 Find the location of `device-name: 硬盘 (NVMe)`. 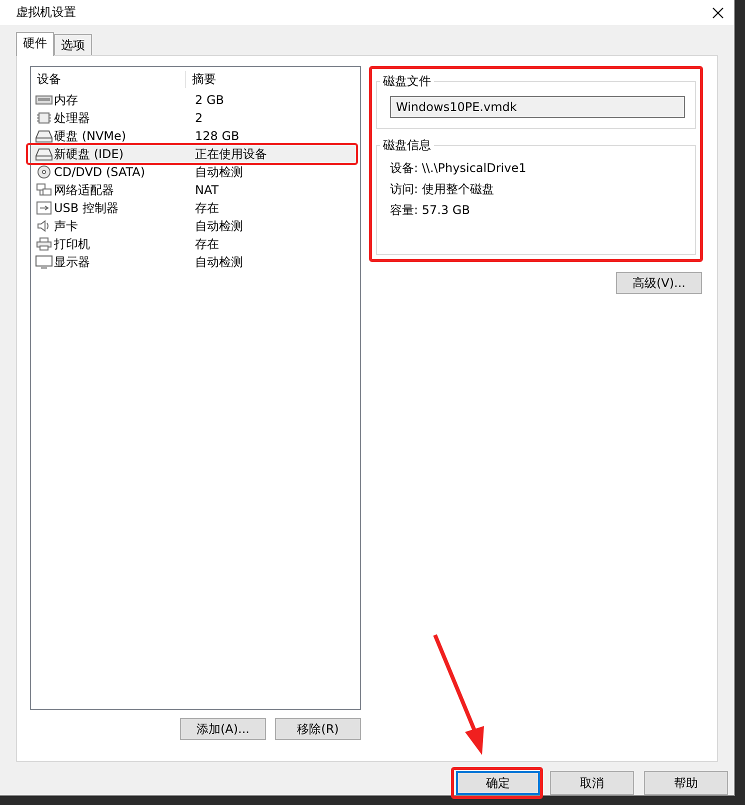

device-name: 硬盘 (NVMe) is located at coordinates (90, 136).